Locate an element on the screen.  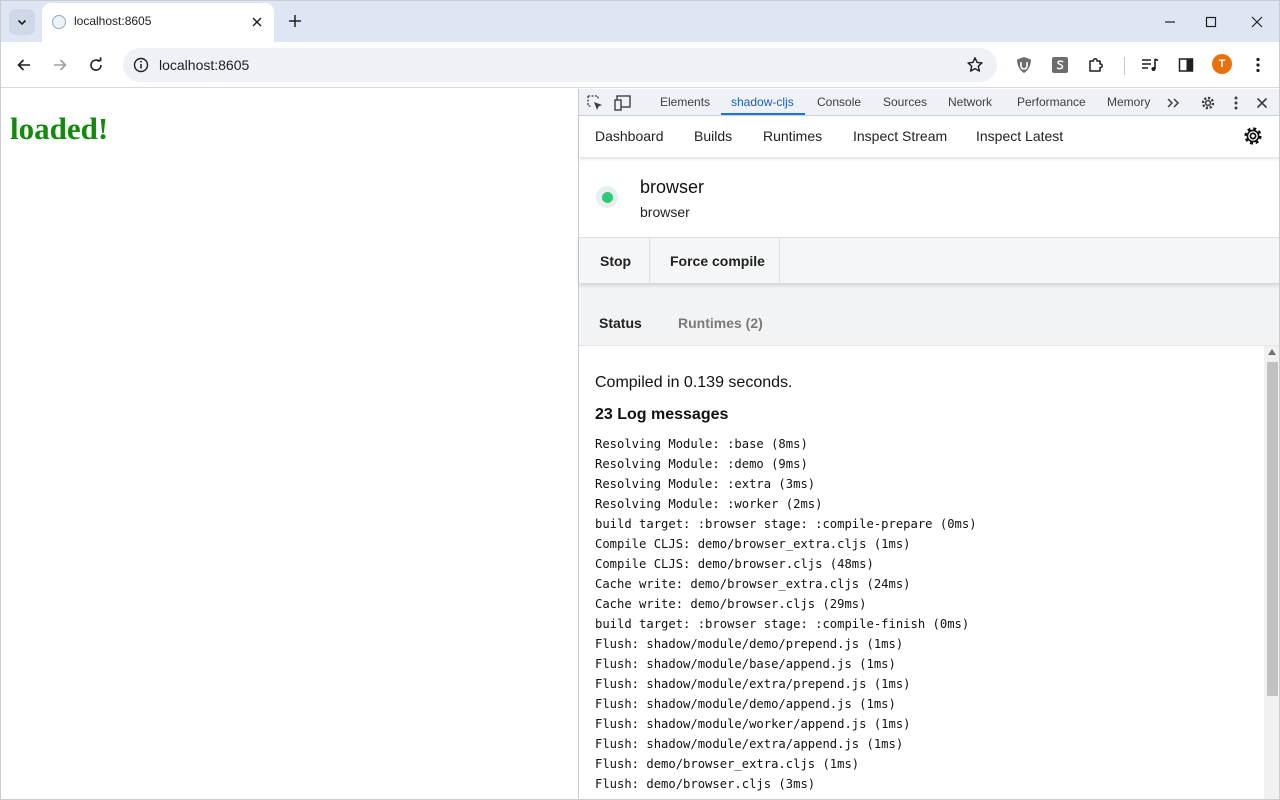
compile-summary: Compiled in 0.139 seconds. is located at coordinates (694, 382).